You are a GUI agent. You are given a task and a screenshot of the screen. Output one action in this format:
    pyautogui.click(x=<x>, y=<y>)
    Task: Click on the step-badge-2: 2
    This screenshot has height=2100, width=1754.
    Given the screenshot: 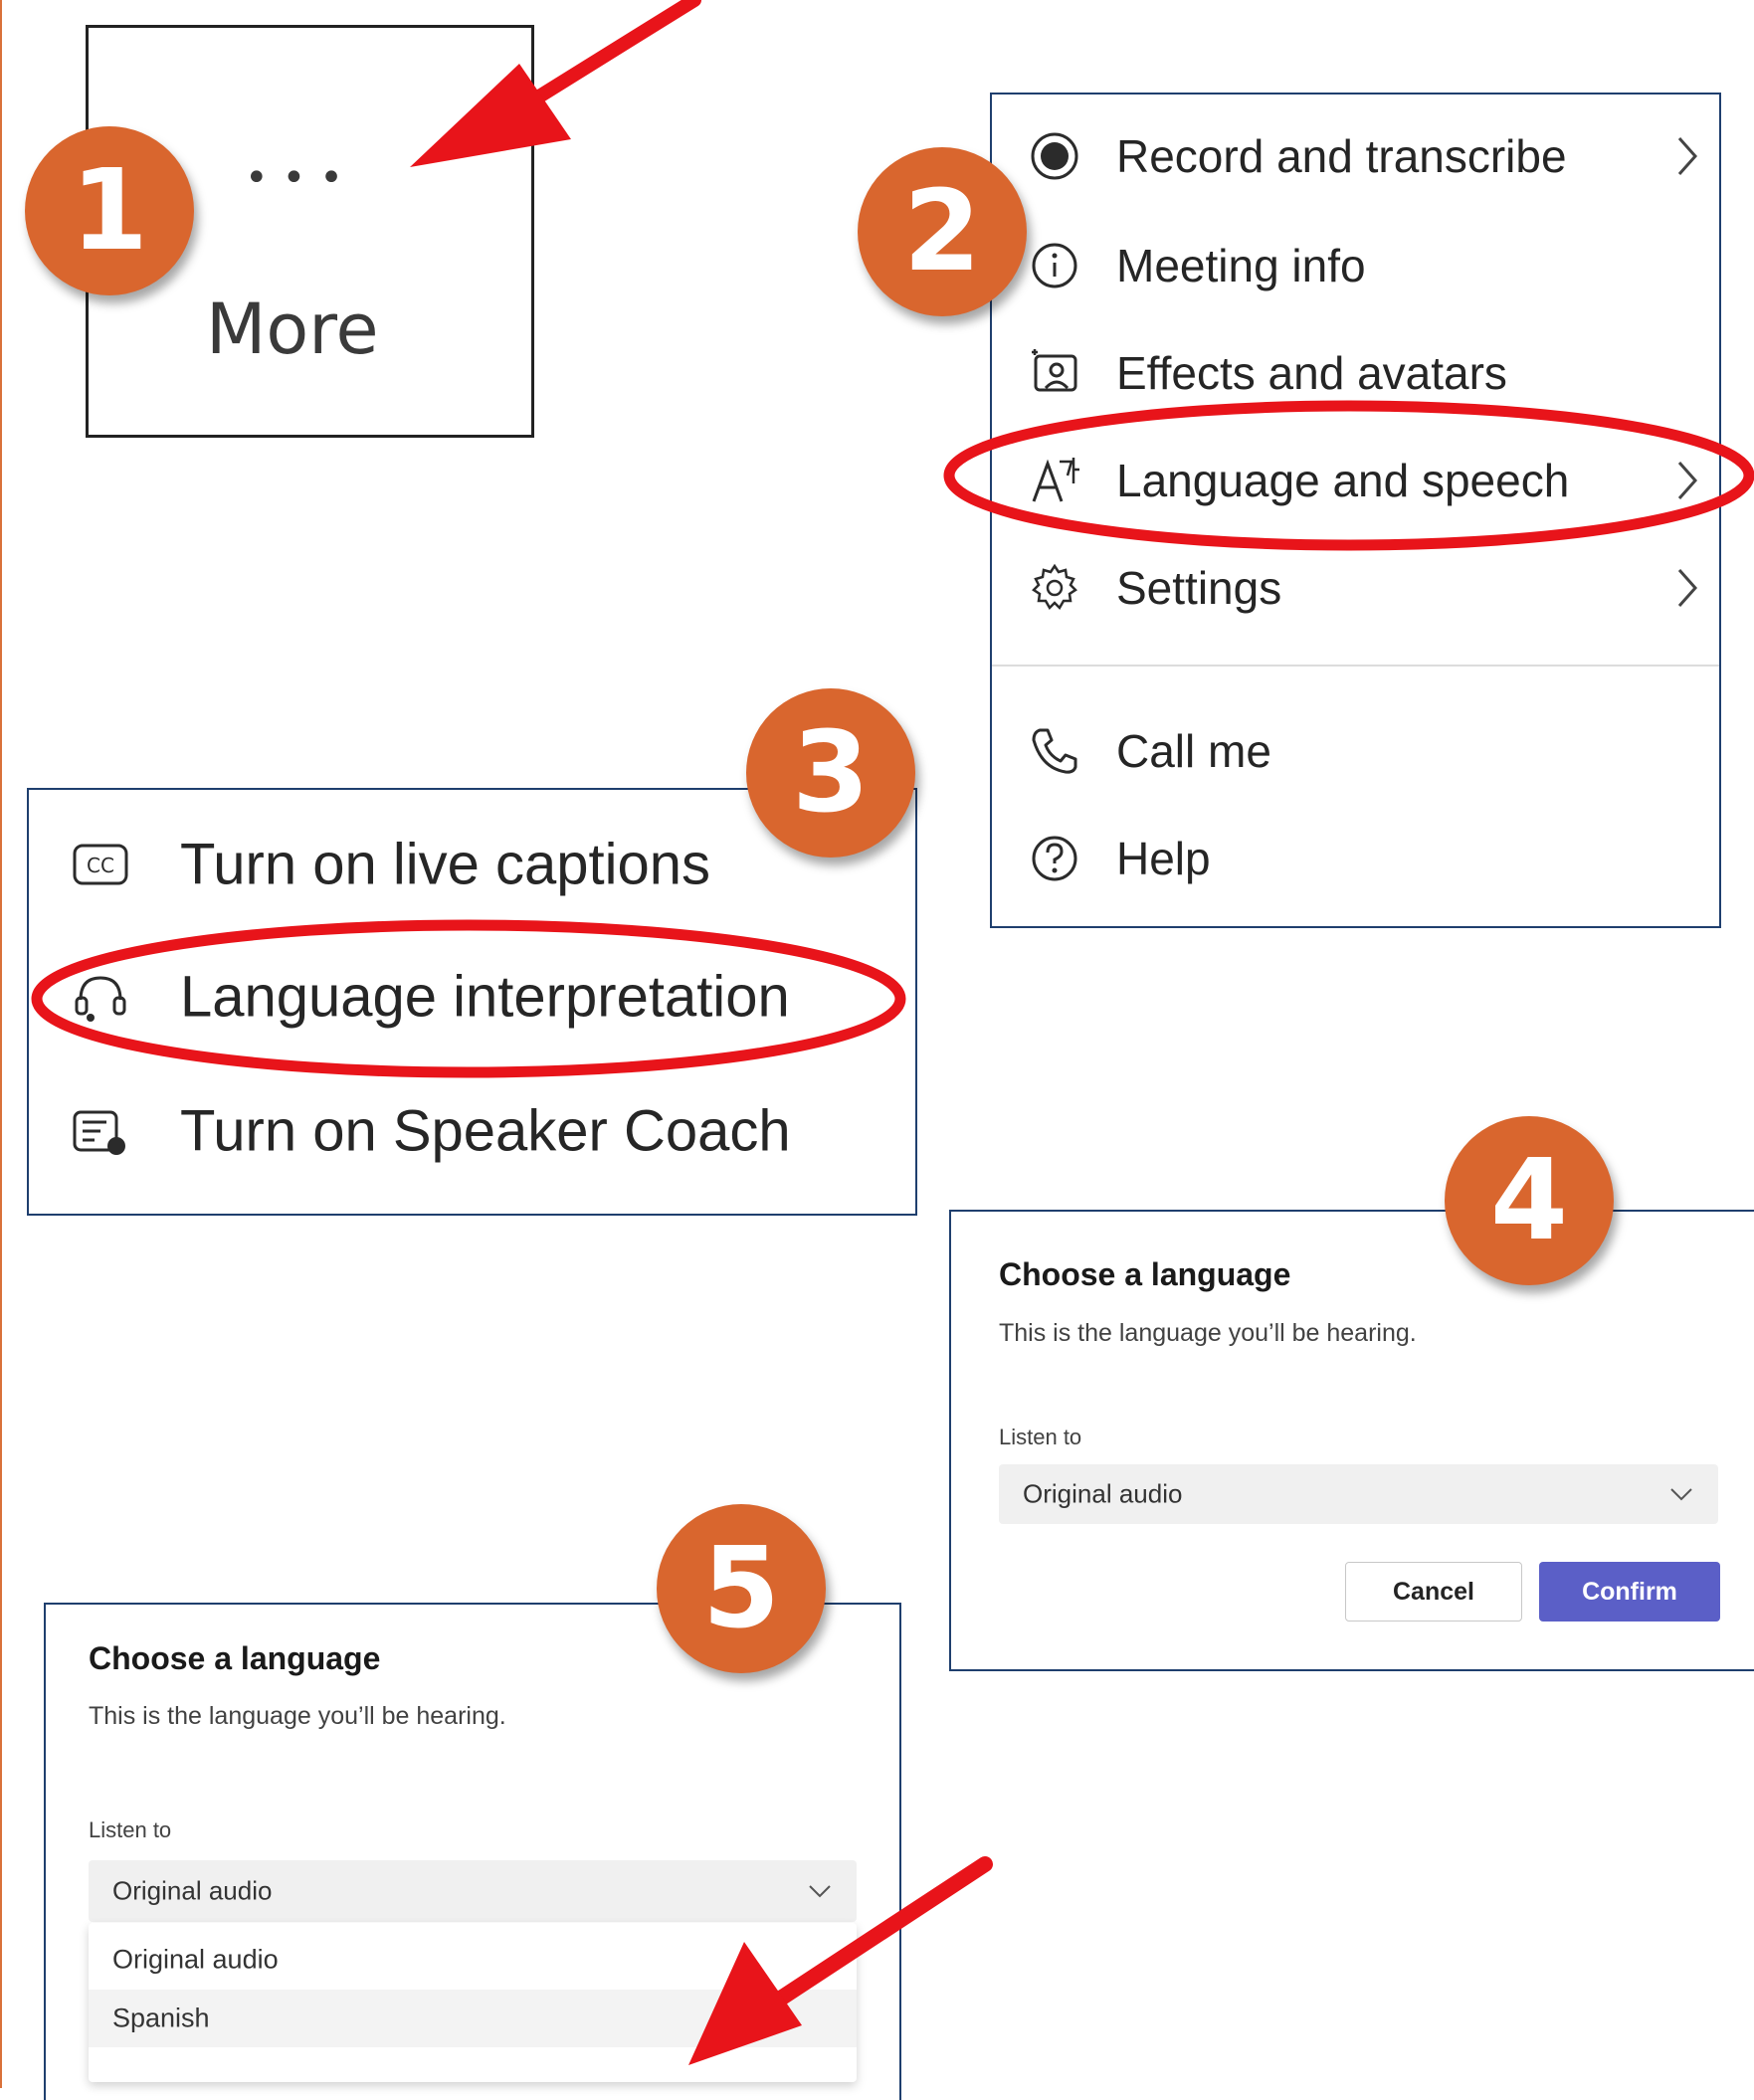 What is the action you would take?
    pyautogui.click(x=942, y=231)
    